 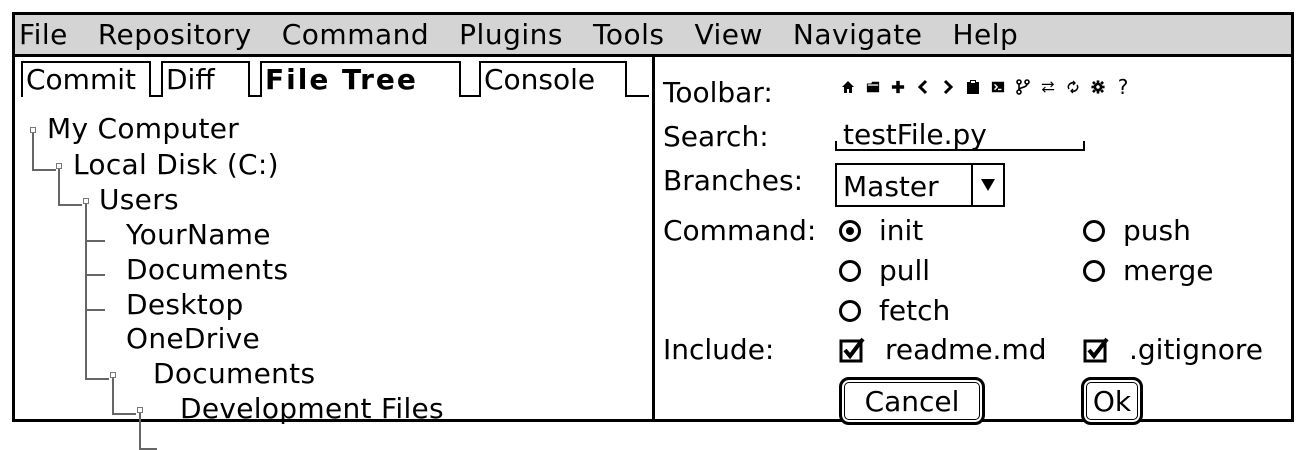 I want to click on cancel-button: Cancel, so click(x=912, y=401).